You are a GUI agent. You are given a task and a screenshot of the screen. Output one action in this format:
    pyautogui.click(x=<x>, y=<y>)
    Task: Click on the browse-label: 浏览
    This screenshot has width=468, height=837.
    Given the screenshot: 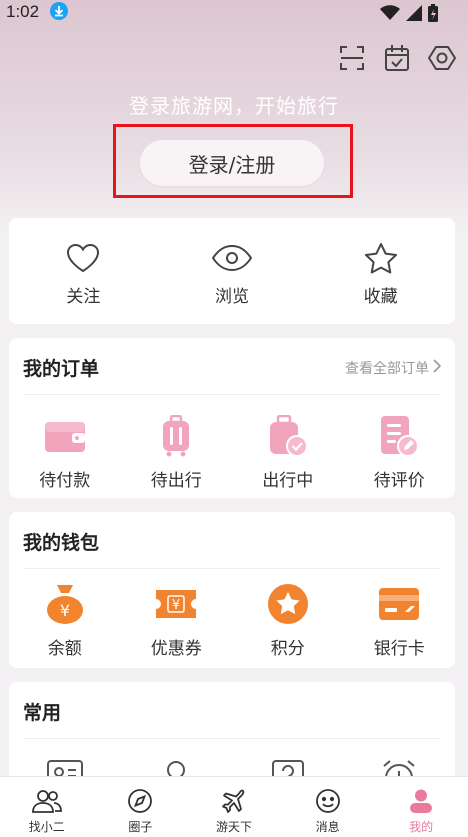 What is the action you would take?
    pyautogui.click(x=231, y=297)
    